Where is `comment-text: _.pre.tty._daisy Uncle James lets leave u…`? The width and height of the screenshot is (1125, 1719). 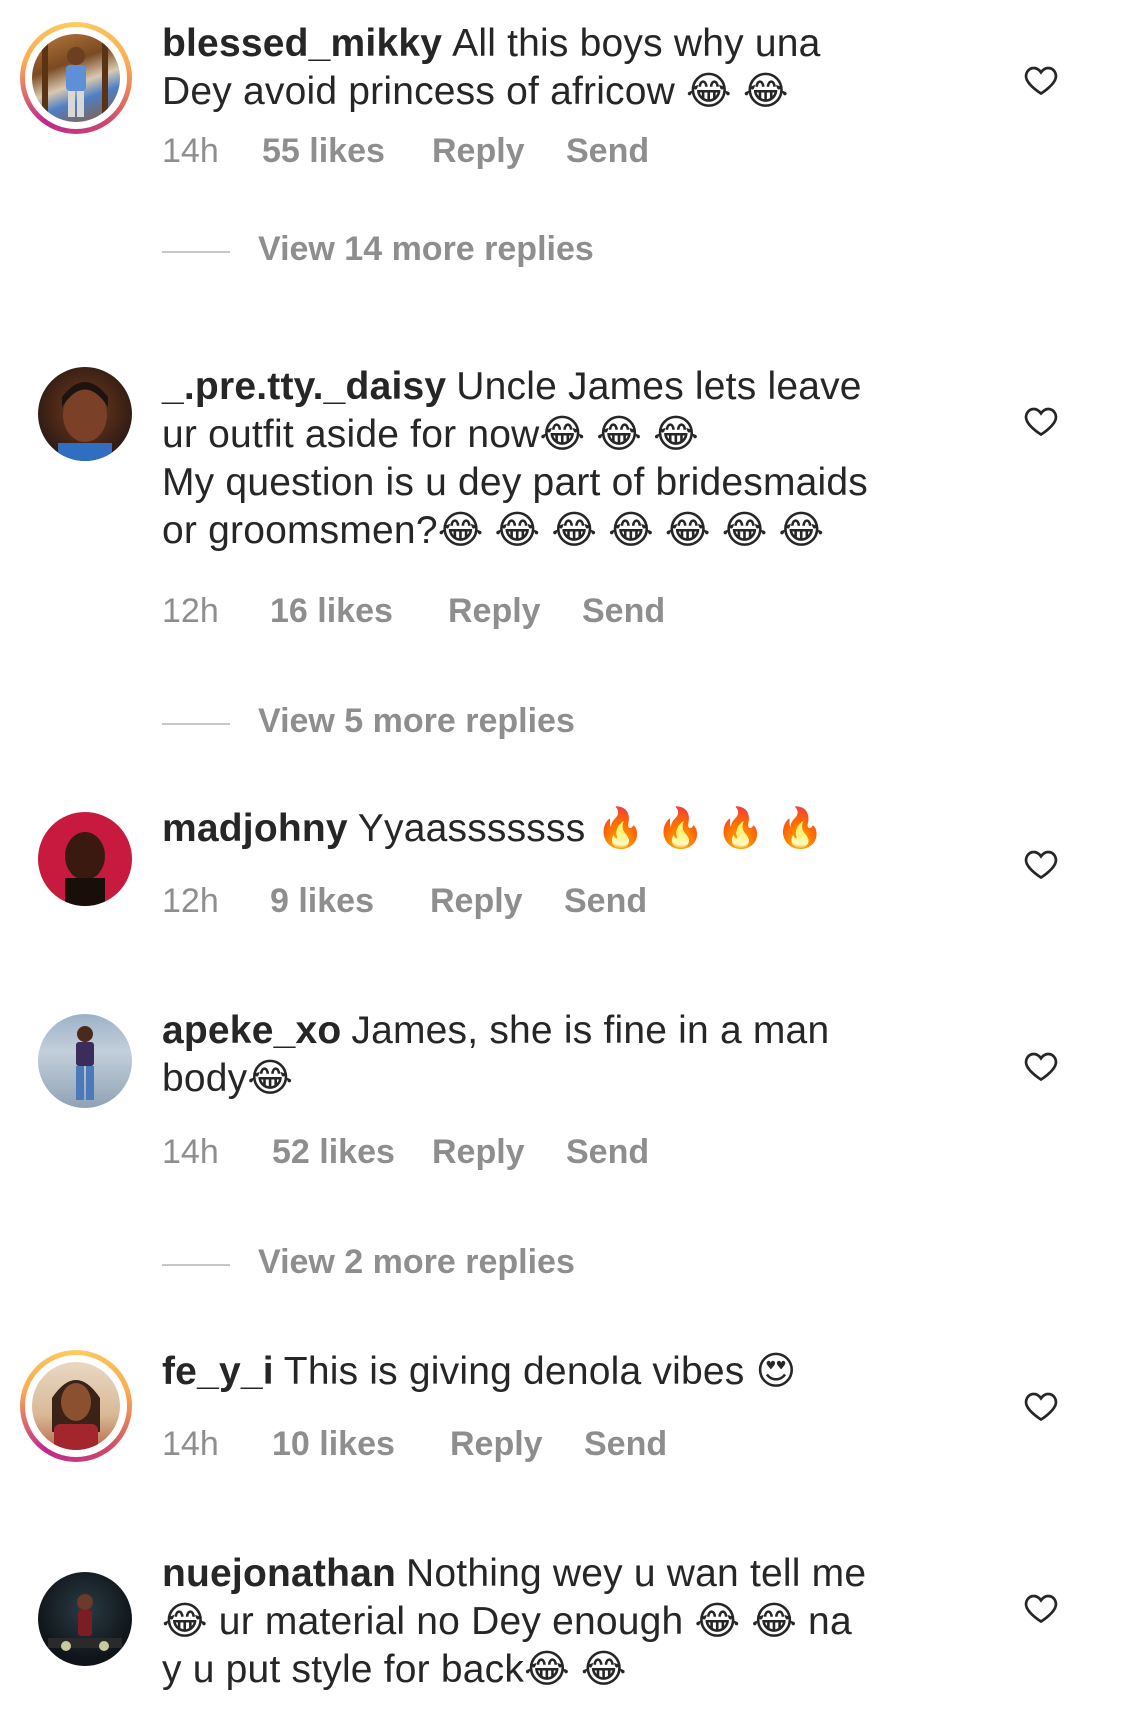
comment-text: _.pre.tty._daisy Uncle James lets leave u… is located at coordinates (562, 459).